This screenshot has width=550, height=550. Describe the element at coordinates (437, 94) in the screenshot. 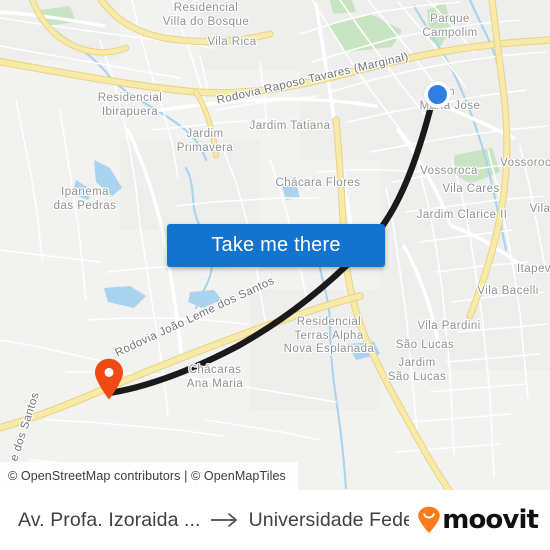

I see `destination-dot-marker` at that location.